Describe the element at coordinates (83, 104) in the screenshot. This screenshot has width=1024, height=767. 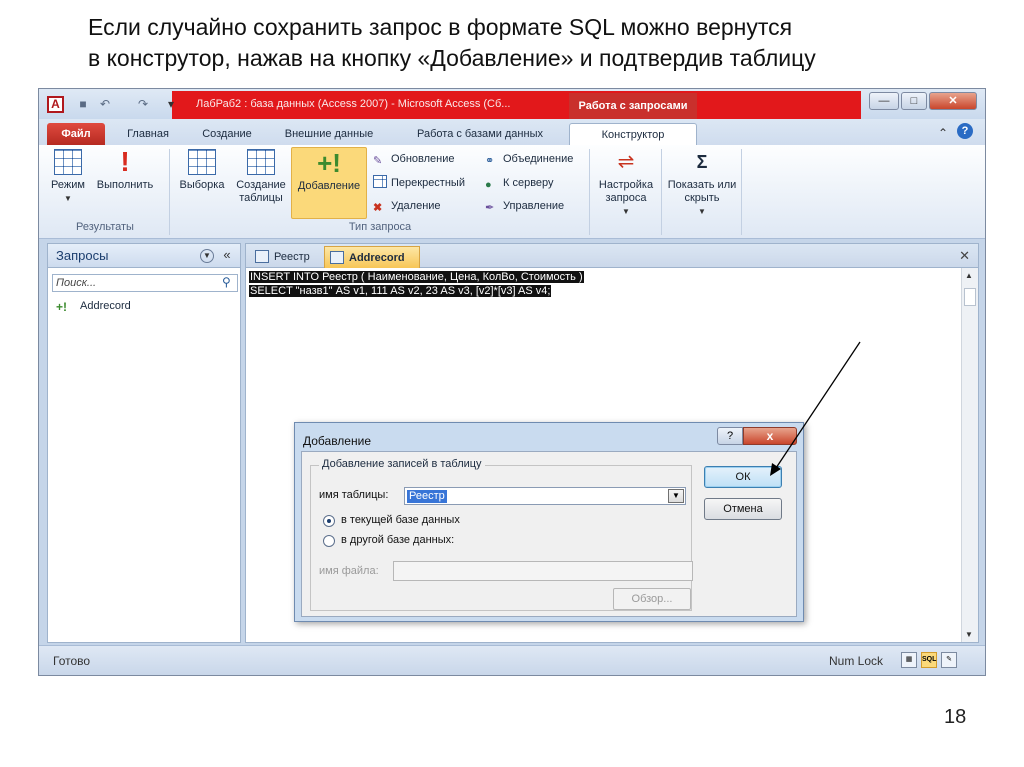
I see `save-icon: ■` at that location.